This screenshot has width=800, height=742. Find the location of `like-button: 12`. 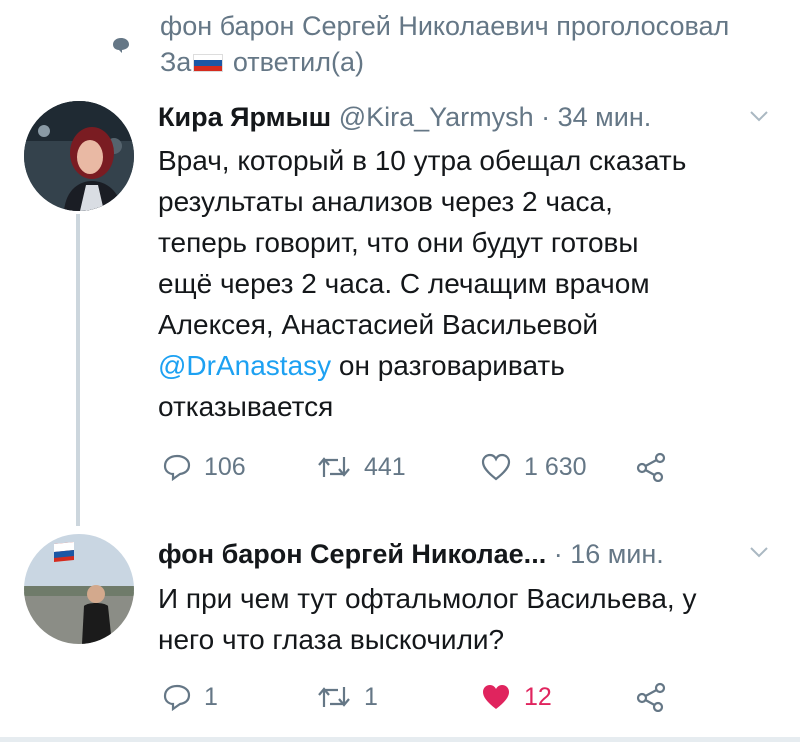

like-button: 12 is located at coordinates (516, 697).